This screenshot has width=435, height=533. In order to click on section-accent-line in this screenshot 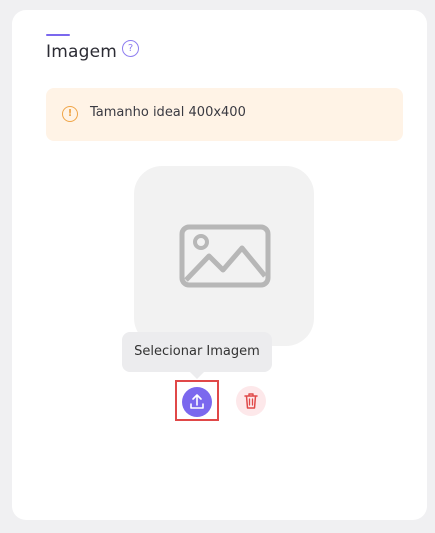, I will do `click(58, 35)`.